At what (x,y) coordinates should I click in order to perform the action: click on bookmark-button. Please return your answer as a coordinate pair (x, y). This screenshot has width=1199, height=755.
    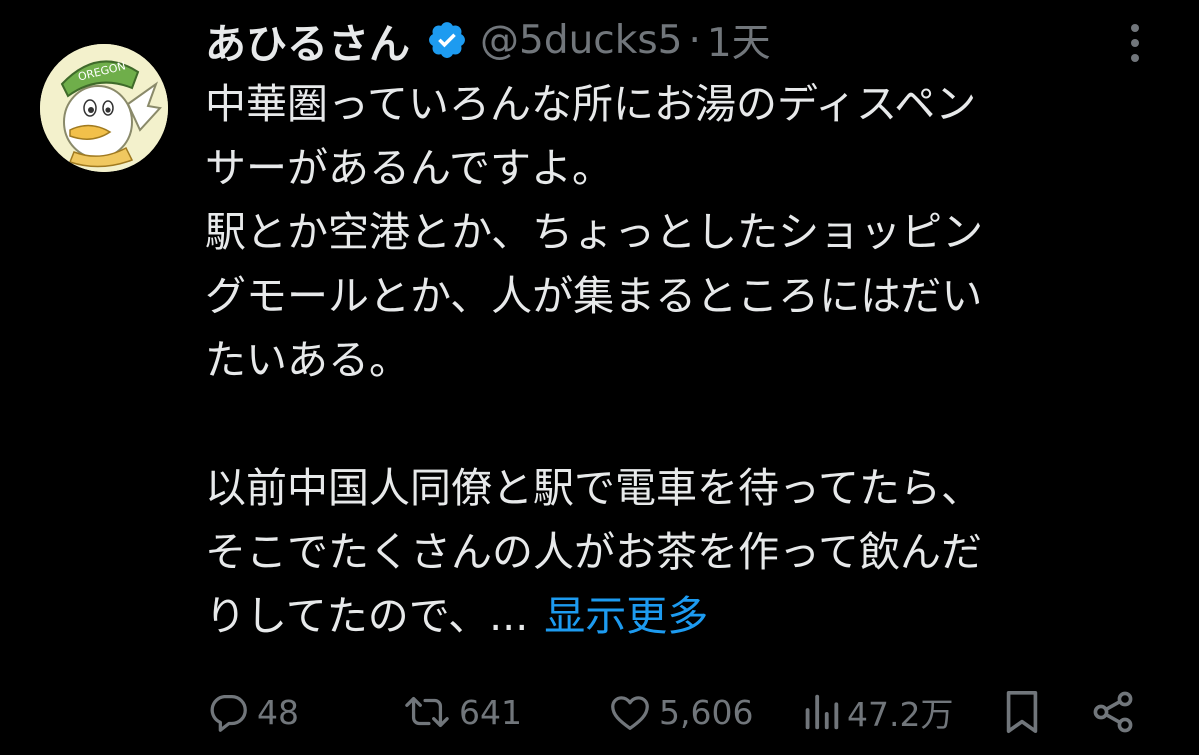
    Looking at the image, I should click on (1022, 712).